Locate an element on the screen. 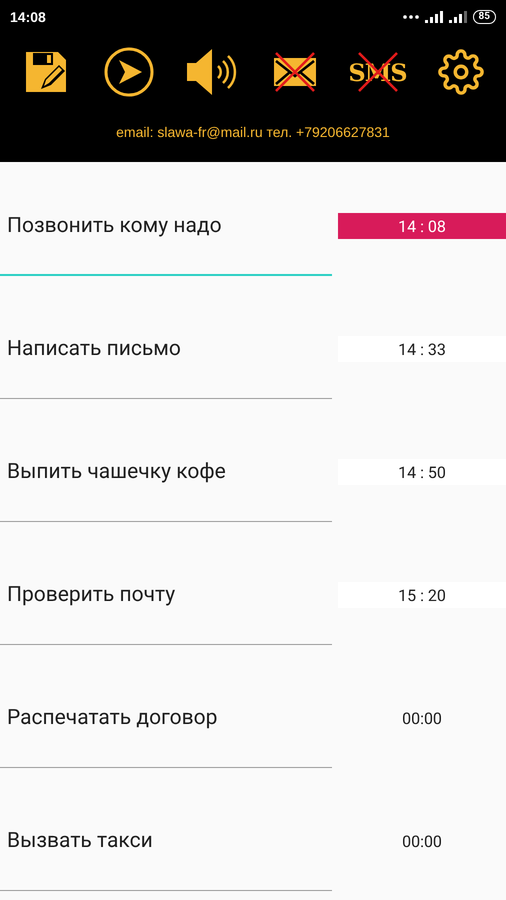 Image resolution: width=506 pixels, height=900 pixels. time-field: 14 : 33 is located at coordinates (422, 349).